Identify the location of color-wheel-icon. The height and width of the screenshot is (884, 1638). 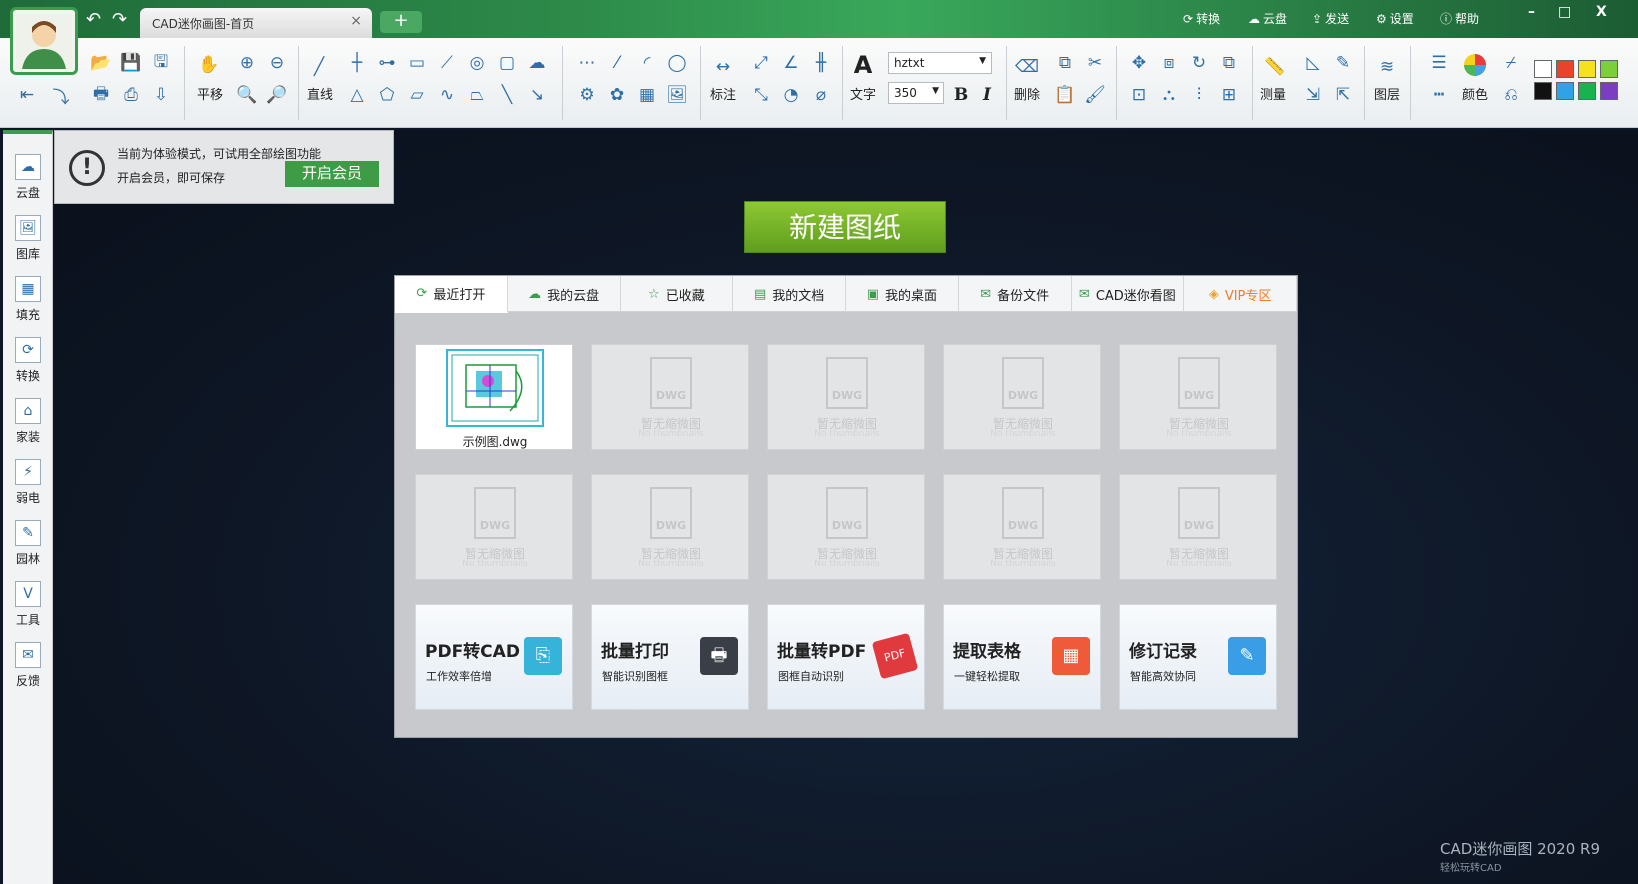
(1475, 65).